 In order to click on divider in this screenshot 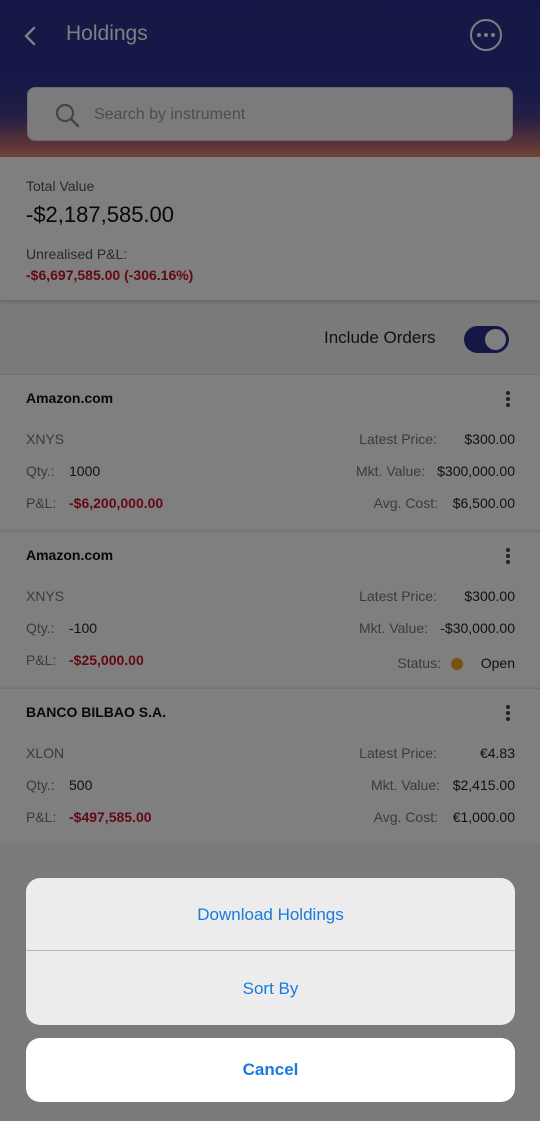, I will do `click(270, 950)`.